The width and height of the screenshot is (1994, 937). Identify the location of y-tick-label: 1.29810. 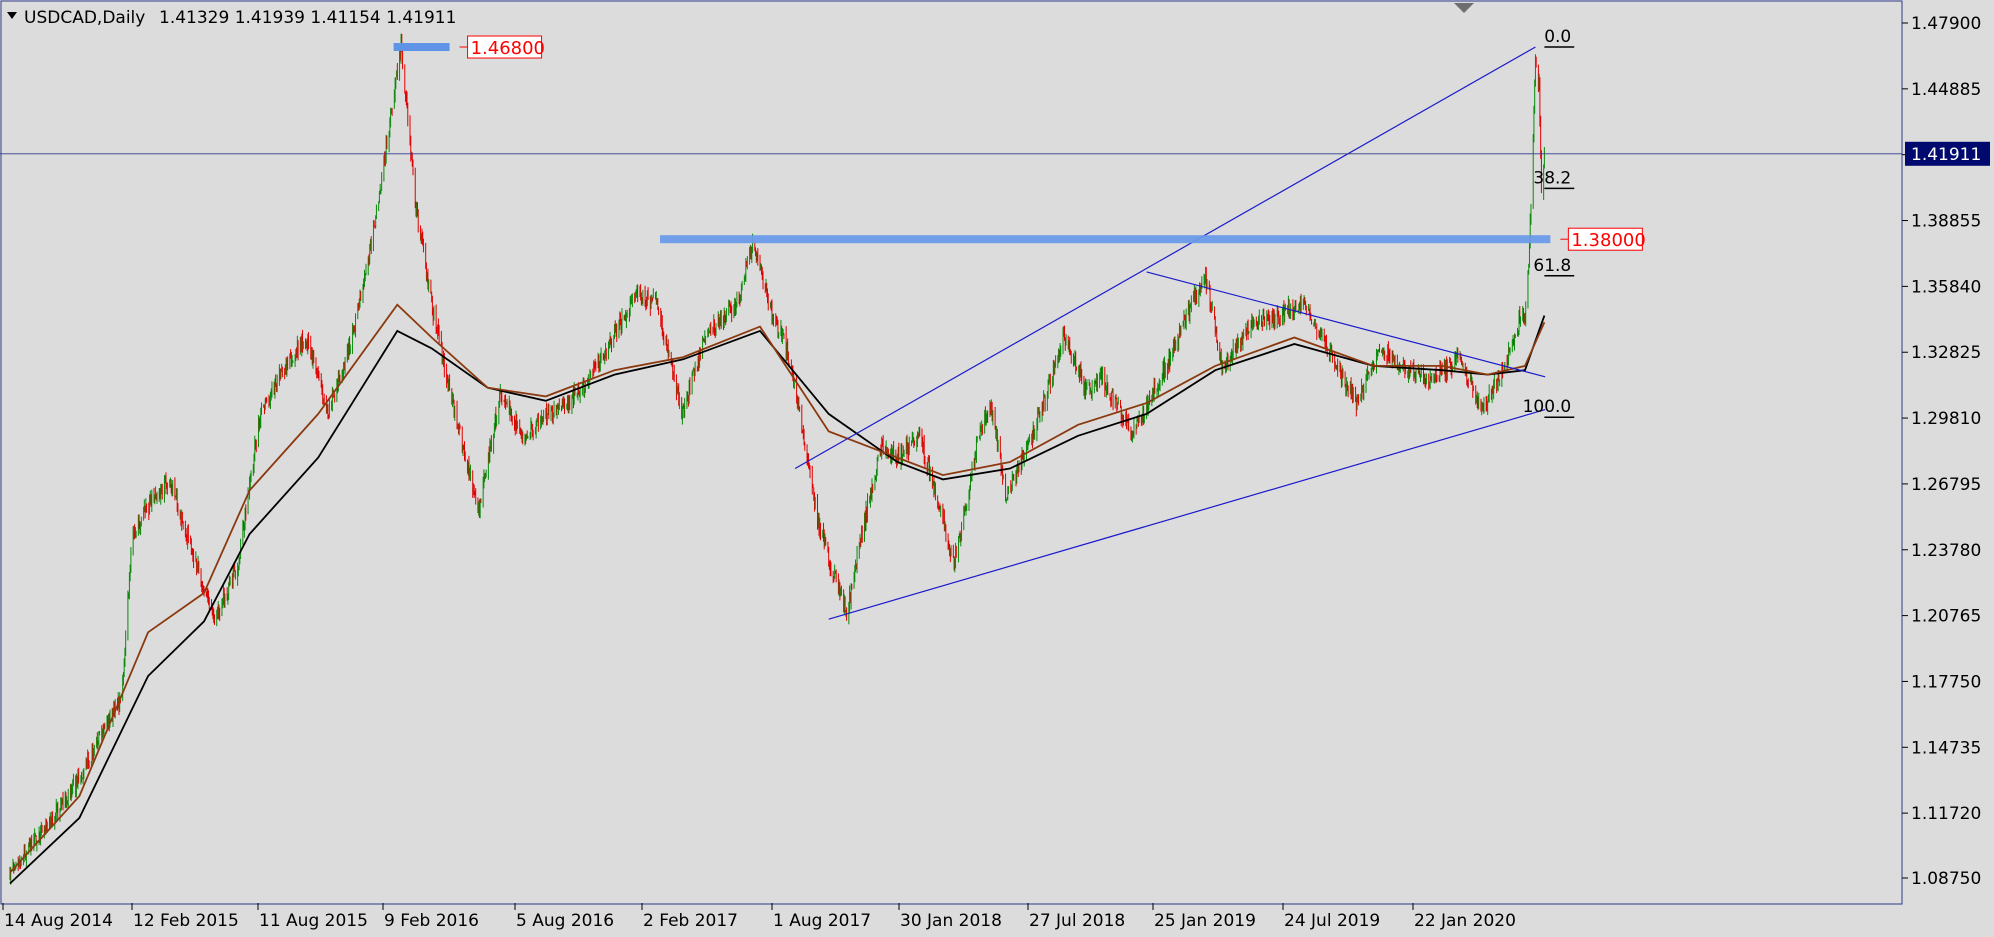
(1946, 419).